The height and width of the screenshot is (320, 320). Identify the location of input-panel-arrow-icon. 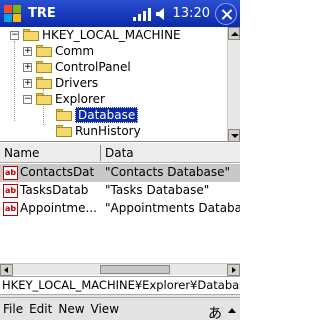
(232, 310).